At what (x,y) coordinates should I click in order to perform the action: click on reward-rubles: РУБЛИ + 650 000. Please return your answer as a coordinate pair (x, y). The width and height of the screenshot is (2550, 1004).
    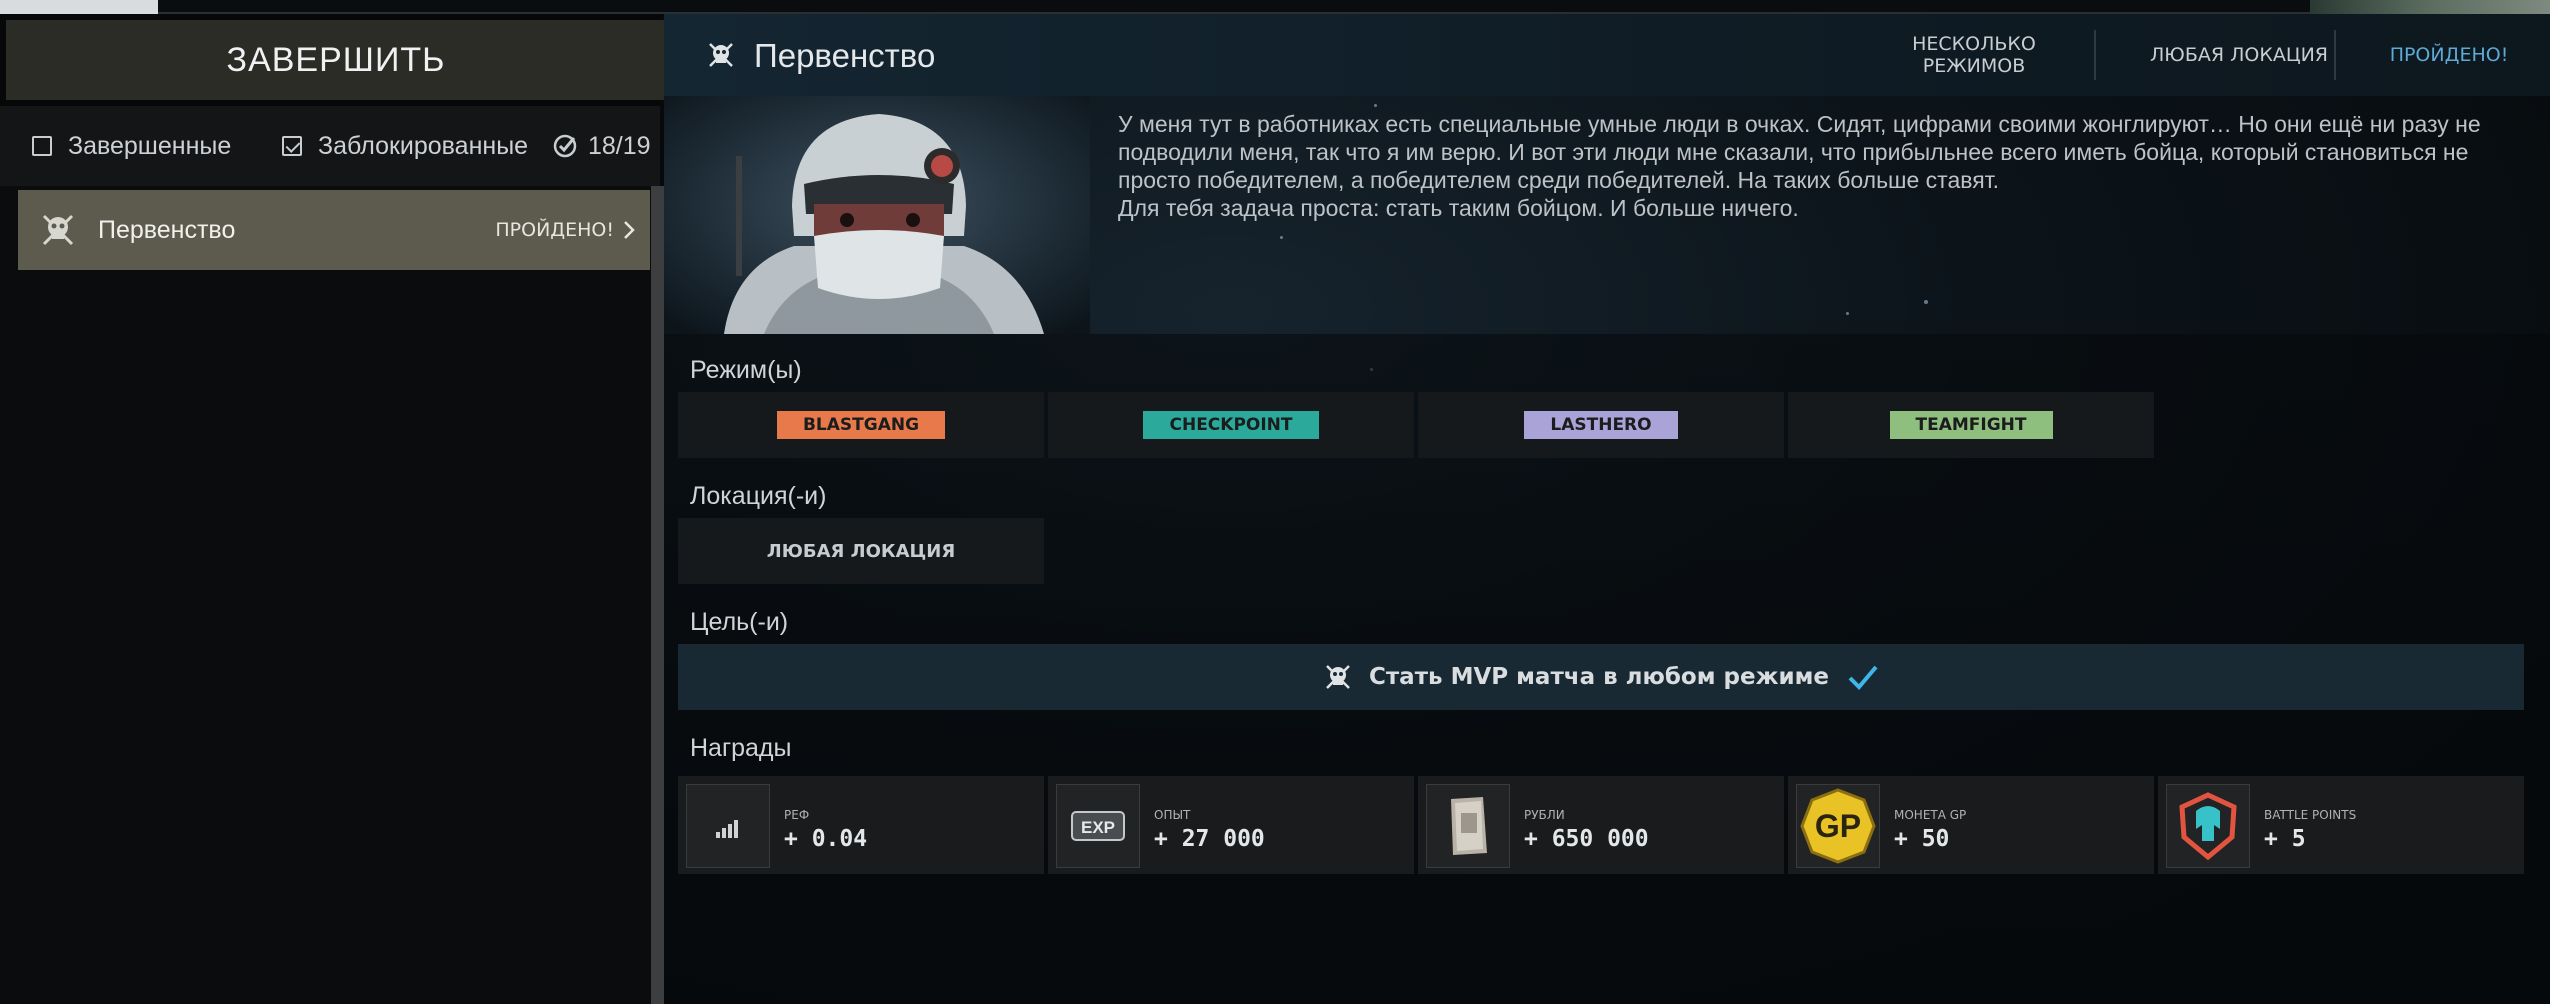
    Looking at the image, I should click on (1601, 825).